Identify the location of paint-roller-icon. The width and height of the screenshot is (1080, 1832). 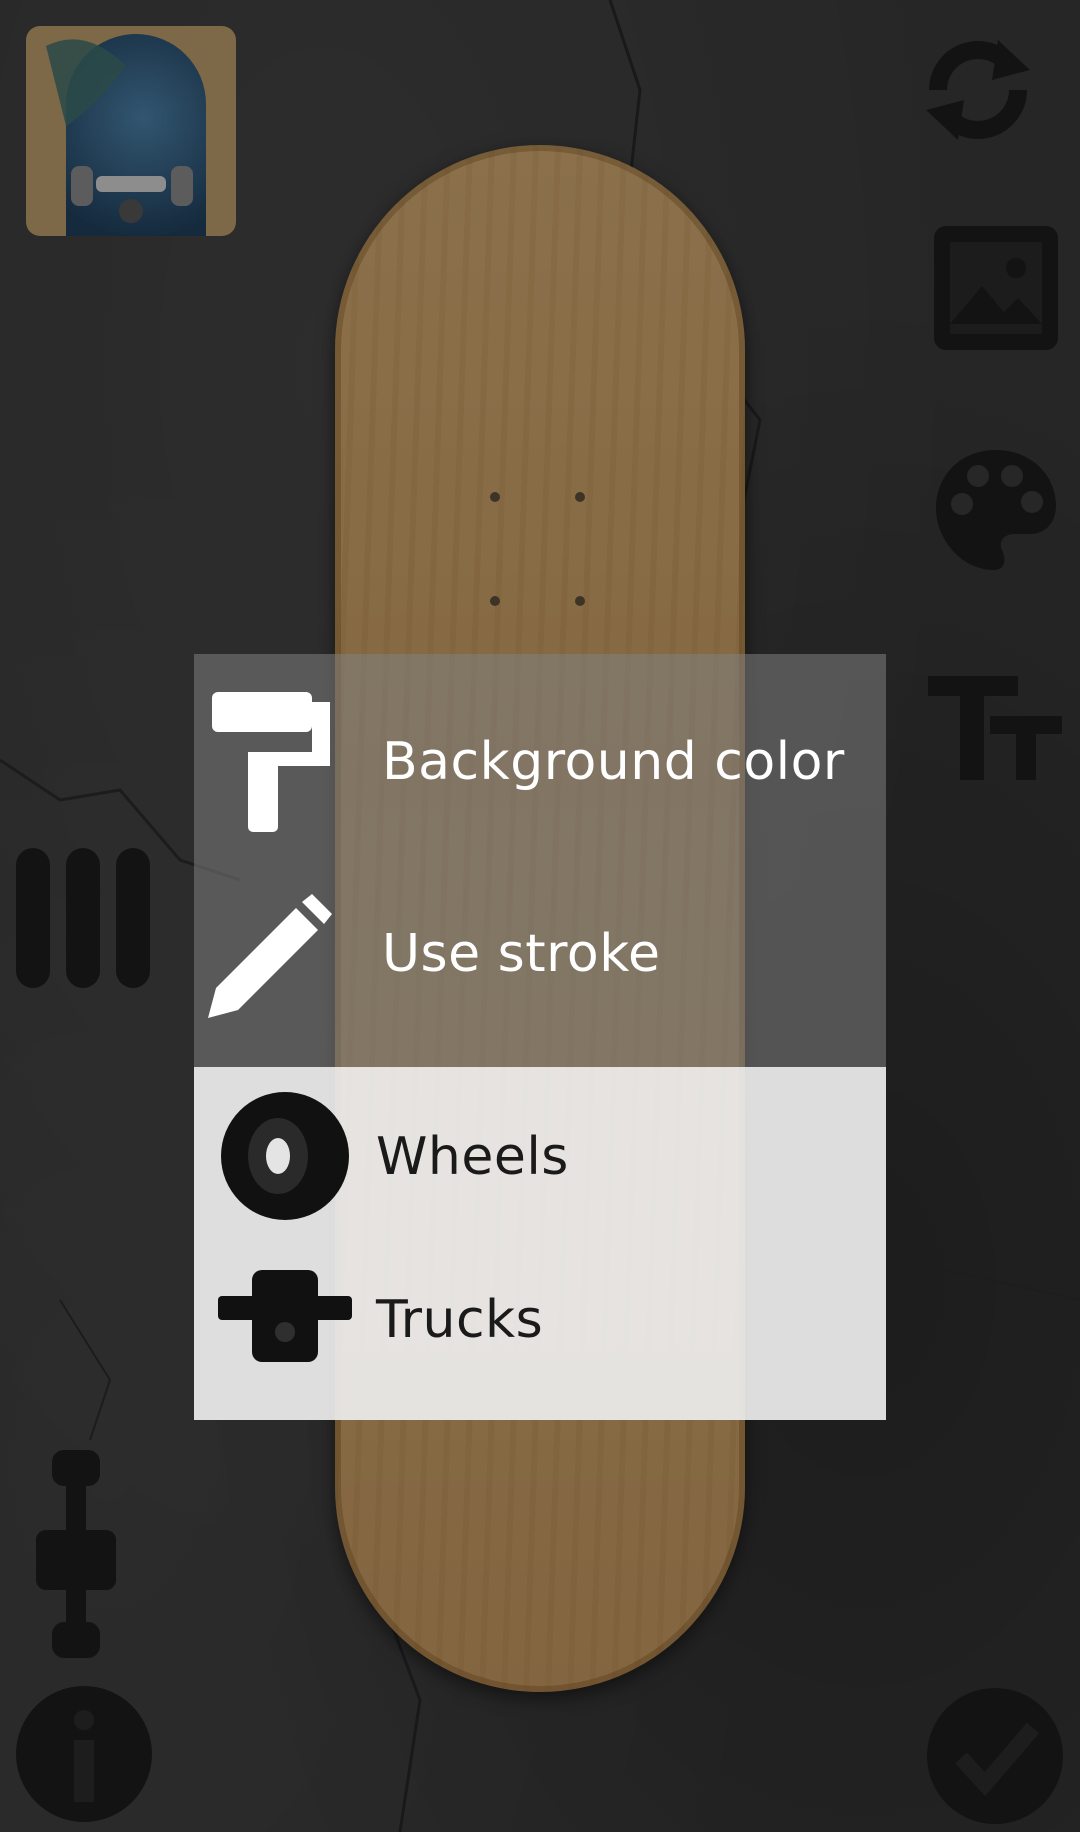
(271, 762).